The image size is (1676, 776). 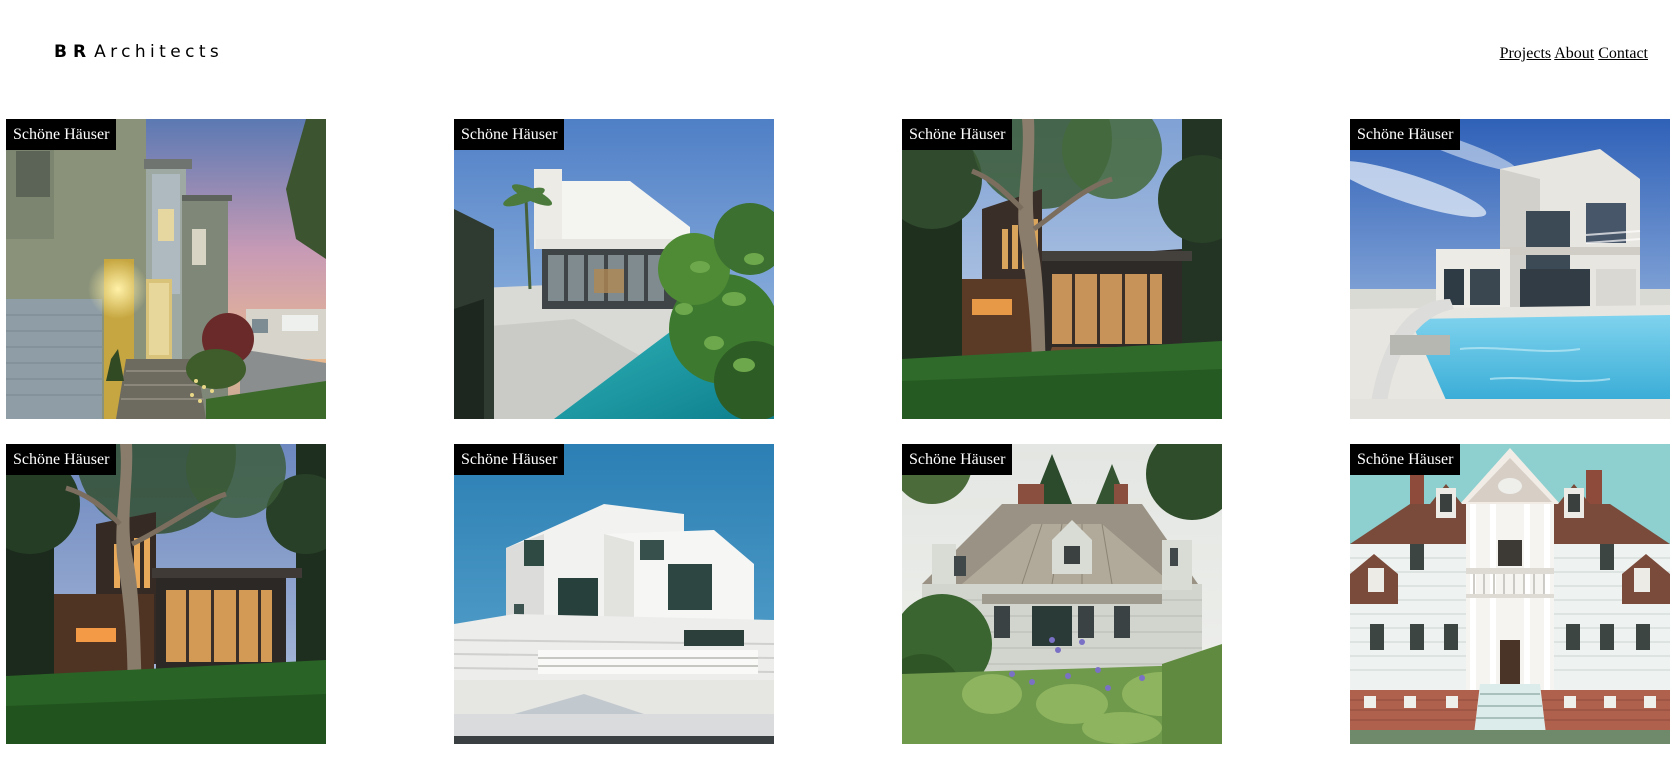 I want to click on logo-light-text: Architects, so click(x=159, y=52).